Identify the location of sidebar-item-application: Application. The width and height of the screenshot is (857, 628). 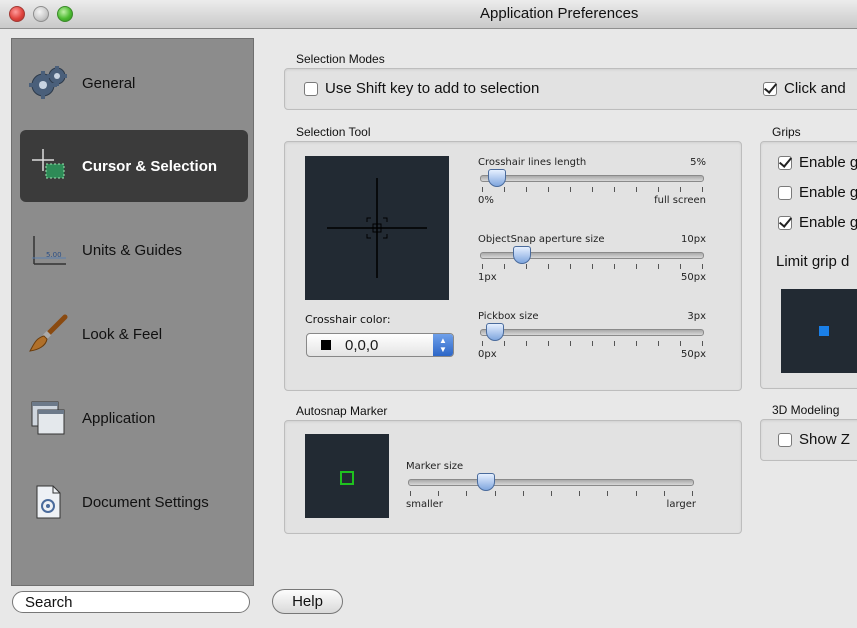
(134, 418).